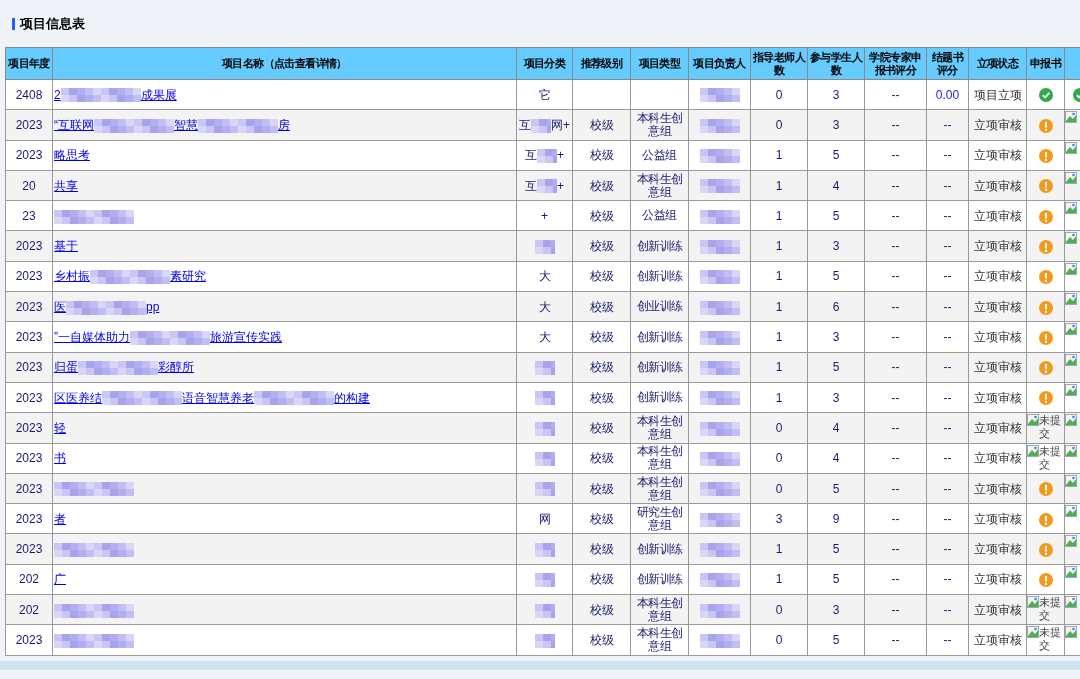 The image size is (1080, 679). What do you see at coordinates (72, 276) in the screenshot?
I see `project-link: 乡村振` at bounding box center [72, 276].